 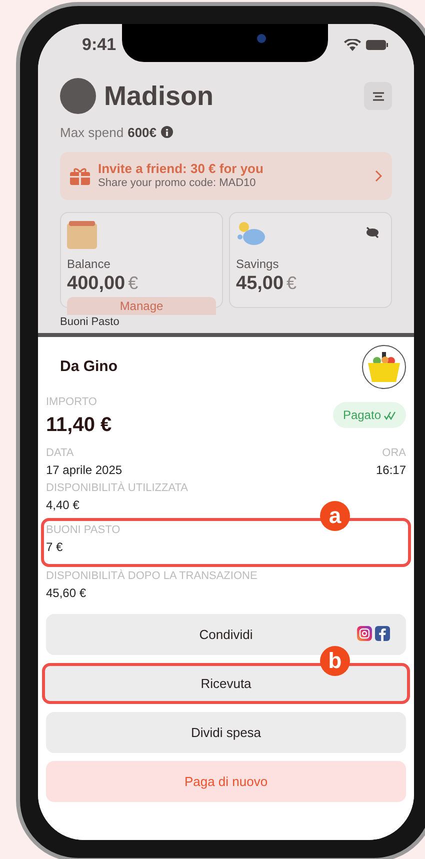 What do you see at coordinates (55, 547) in the screenshot?
I see `field-value: 7 €` at bounding box center [55, 547].